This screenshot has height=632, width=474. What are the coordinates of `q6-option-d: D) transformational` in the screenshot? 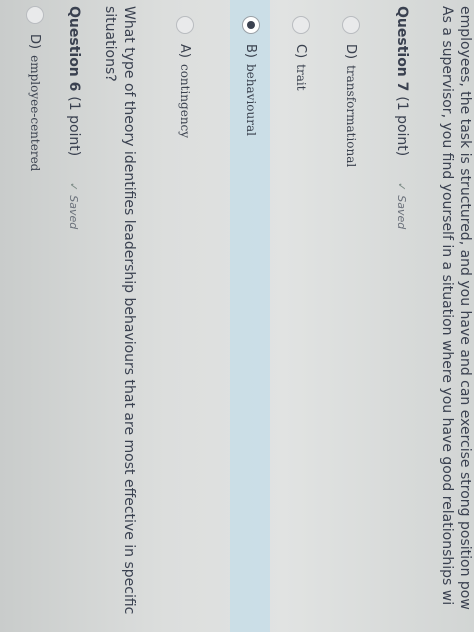 It's located at (350, 105).